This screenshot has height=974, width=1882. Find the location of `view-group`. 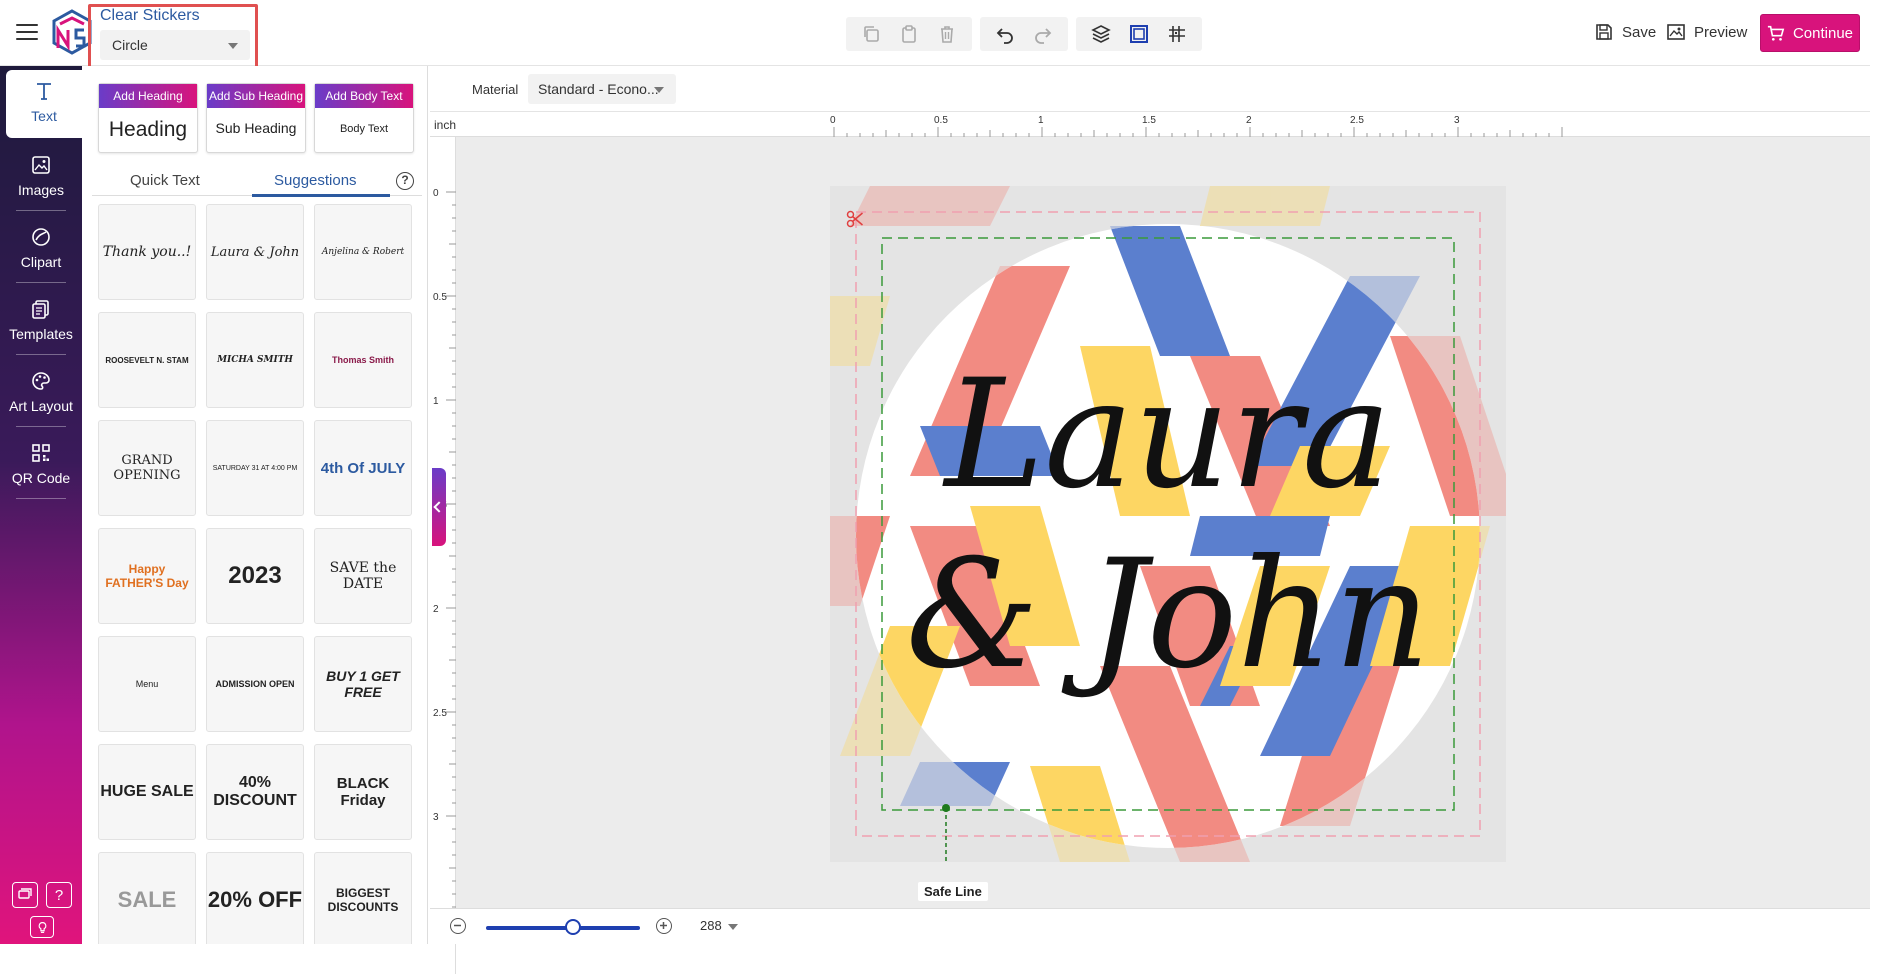

view-group is located at coordinates (1139, 34).